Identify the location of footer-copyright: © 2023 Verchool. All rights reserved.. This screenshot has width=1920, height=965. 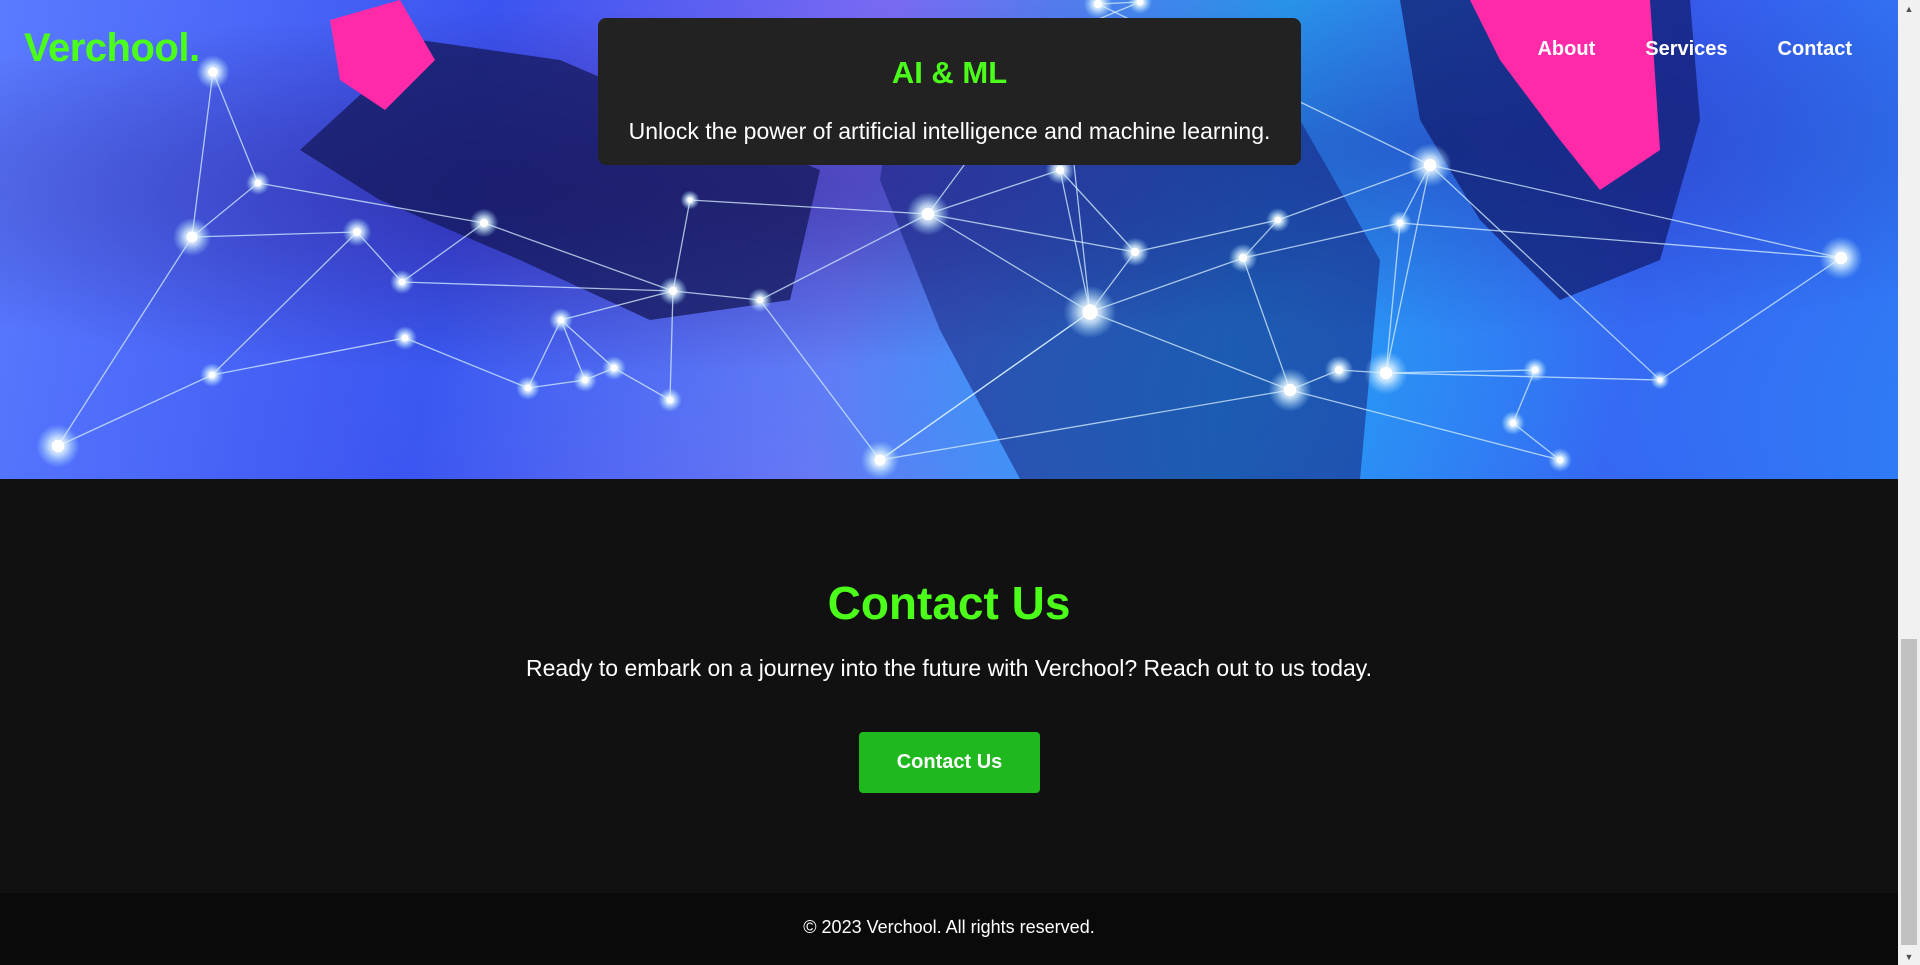
(949, 927).